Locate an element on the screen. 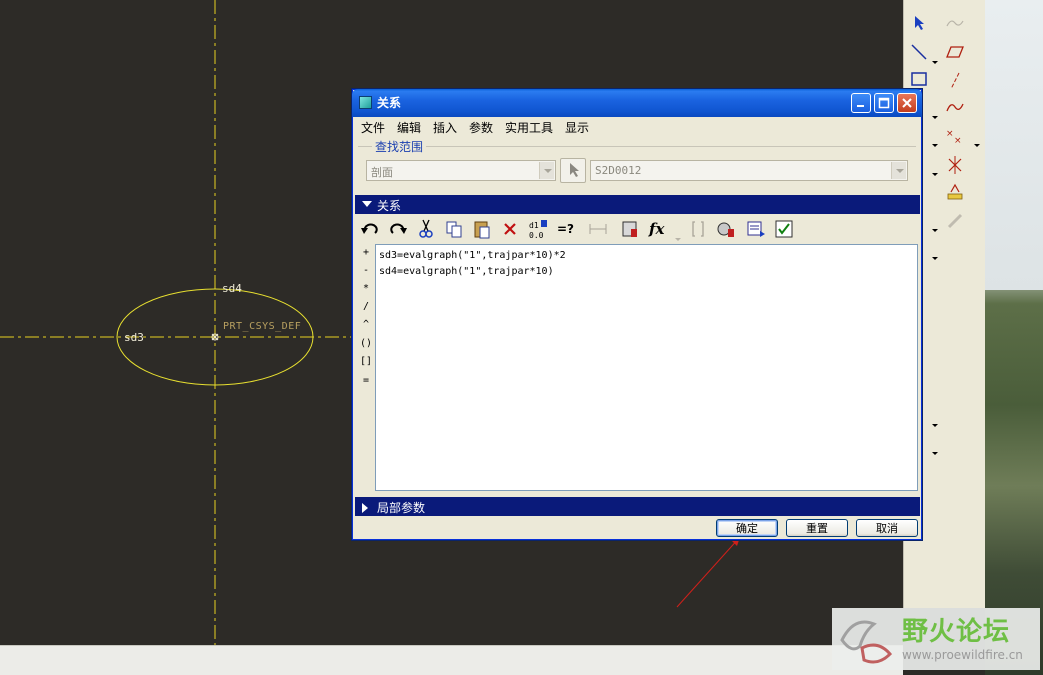  trim-icon is located at coordinates (955, 165).